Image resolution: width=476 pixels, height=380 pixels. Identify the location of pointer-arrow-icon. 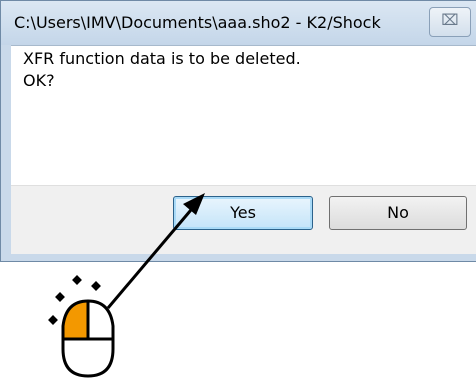
(155, 251).